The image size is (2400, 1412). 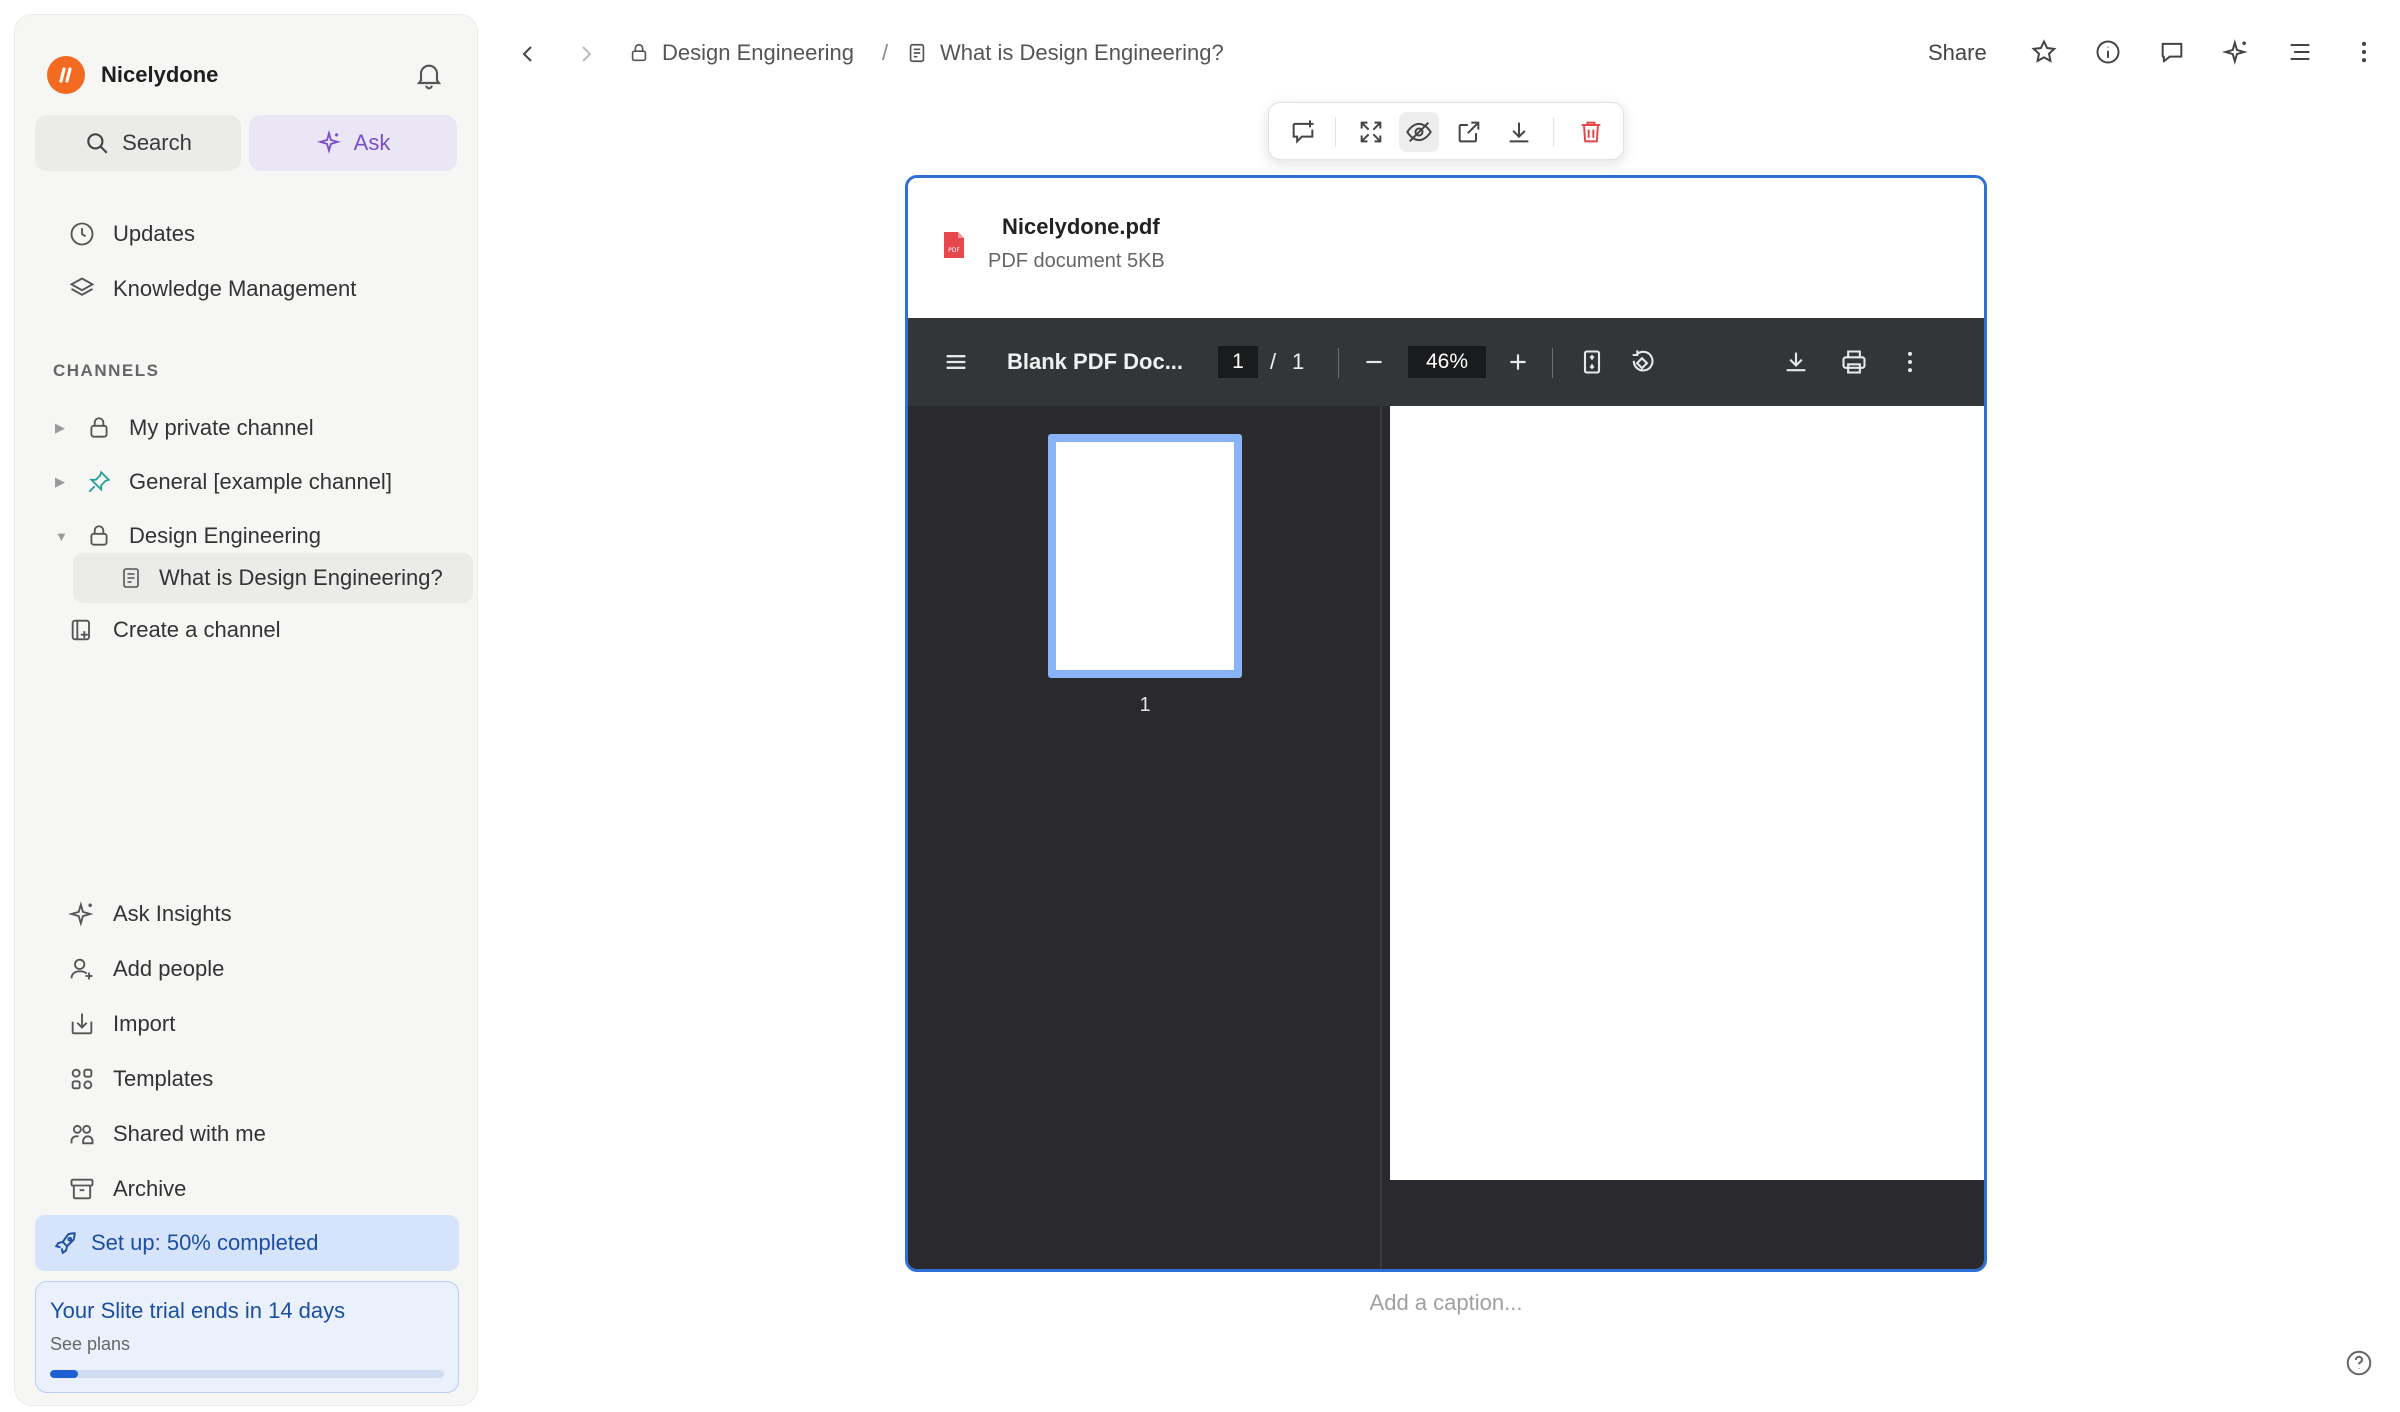 I want to click on nav-item-label: Shared with me, so click(x=189, y=1133).